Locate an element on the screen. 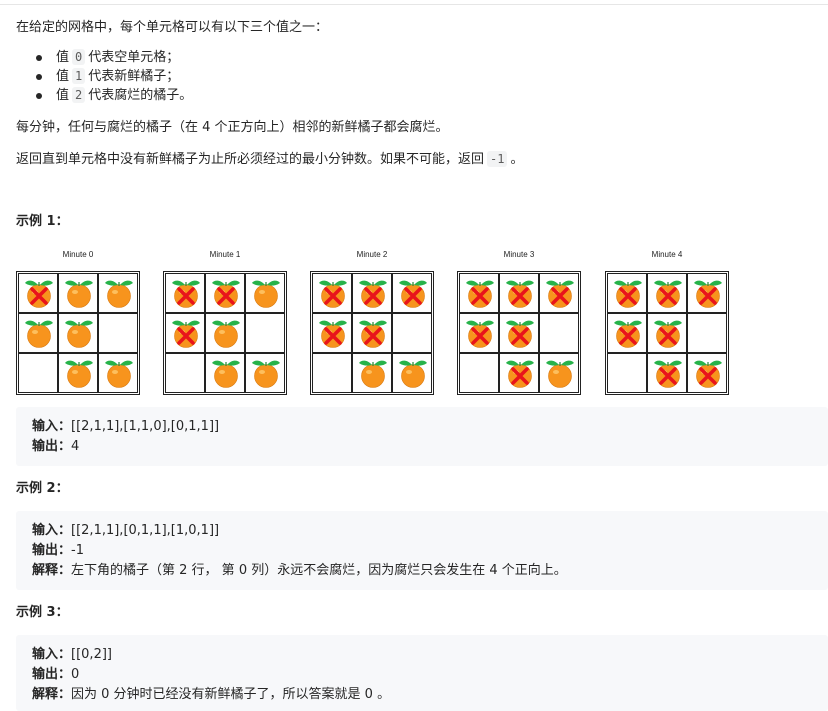 The height and width of the screenshot is (711, 828). minute-figure: Minute 1 is located at coordinates (225, 321).